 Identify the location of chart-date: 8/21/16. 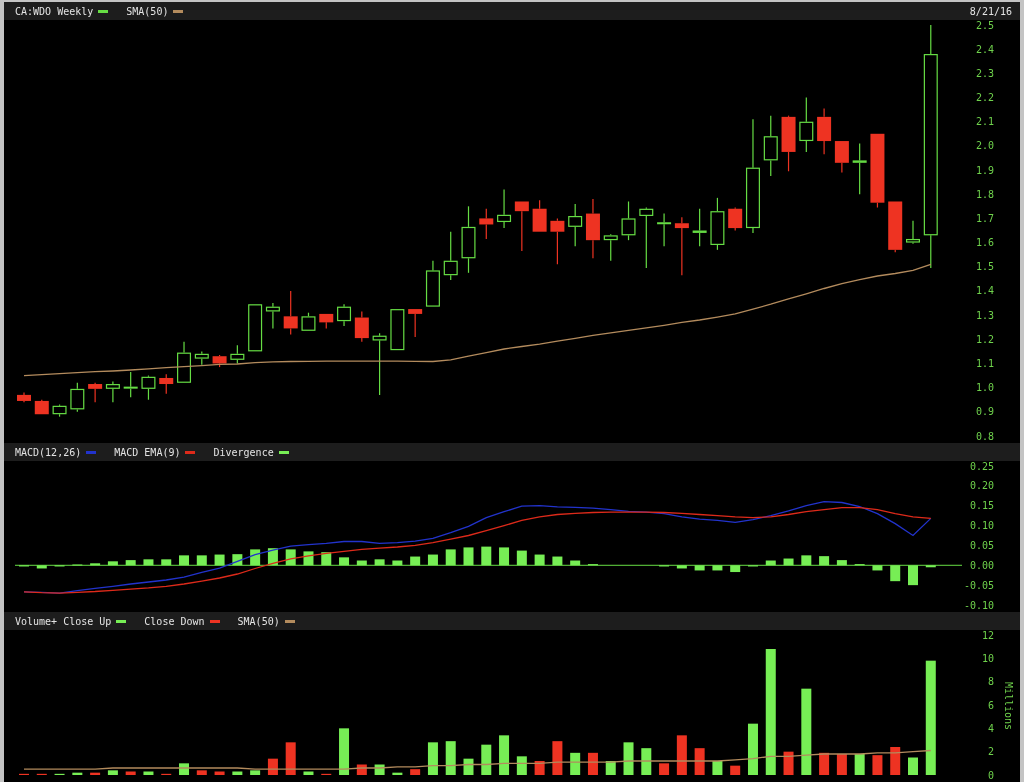
(990, 11).